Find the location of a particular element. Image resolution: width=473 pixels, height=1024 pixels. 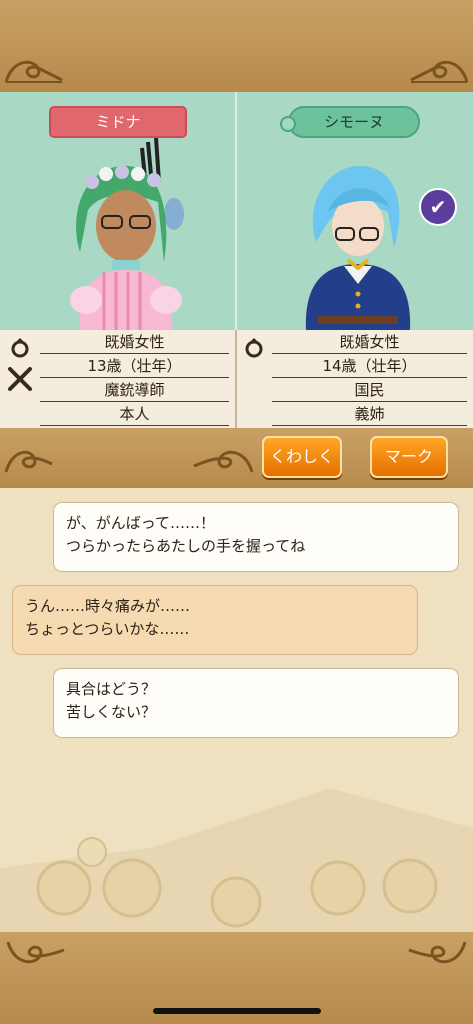

home-indicator is located at coordinates (237, 1011).